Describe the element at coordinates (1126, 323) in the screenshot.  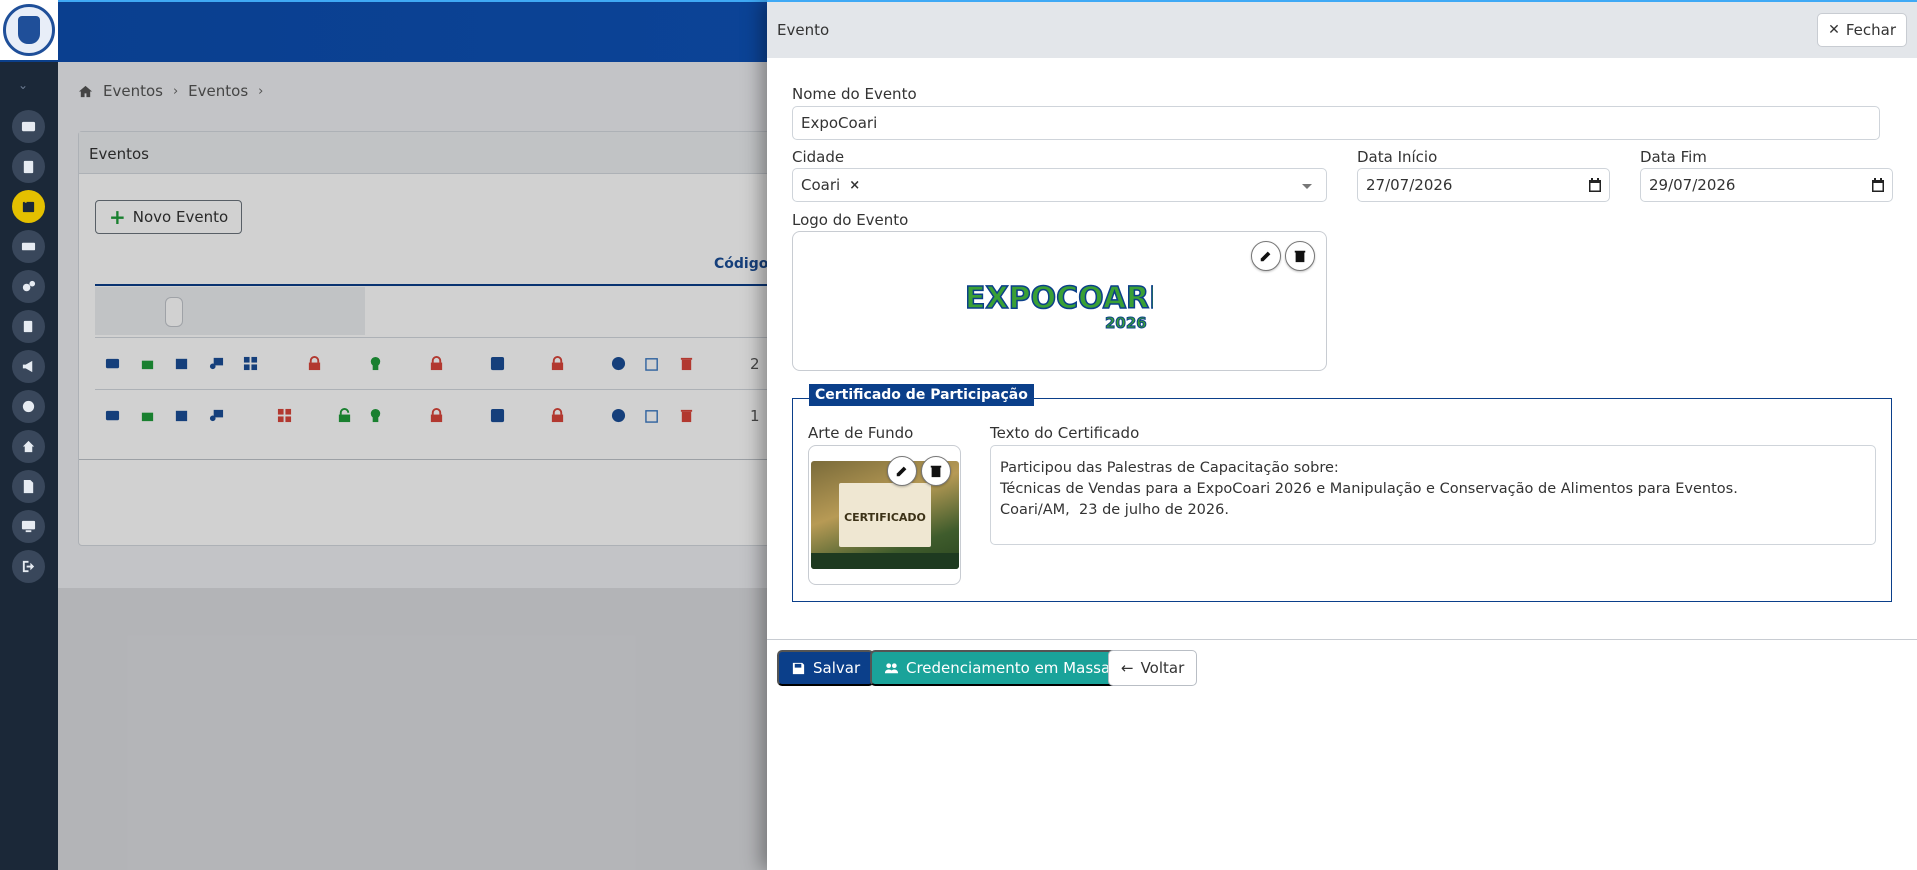
I see `logo-year: 2026` at that location.